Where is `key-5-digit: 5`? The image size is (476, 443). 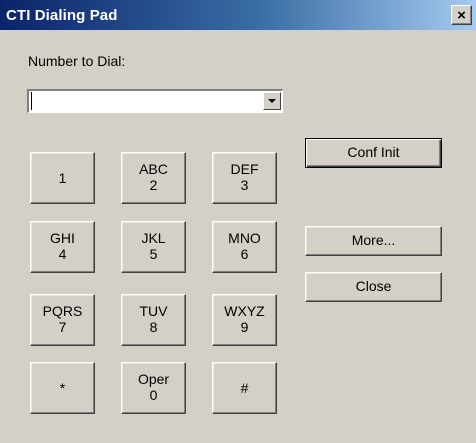
key-5-digit: 5 is located at coordinates (153, 254).